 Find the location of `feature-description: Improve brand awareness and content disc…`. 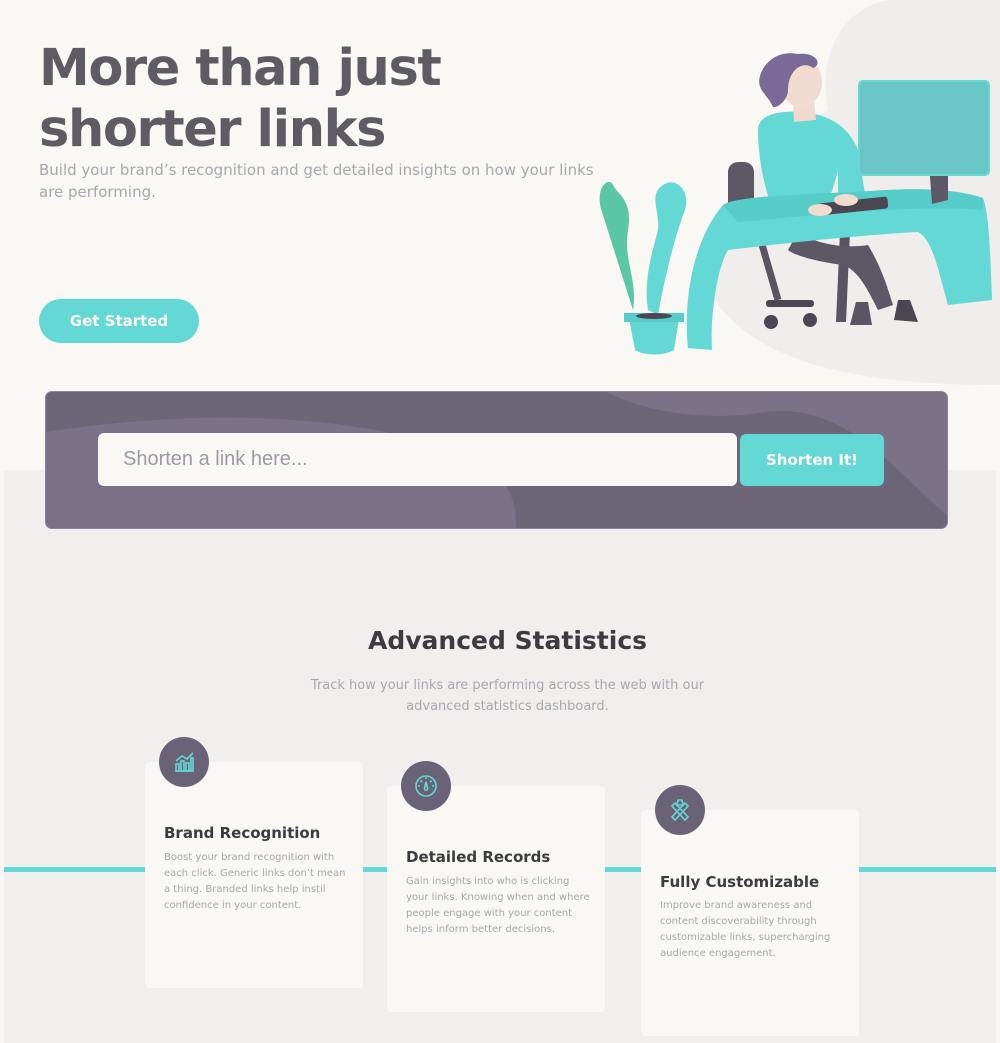

feature-description: Improve brand awareness and content disc… is located at coordinates (745, 929).